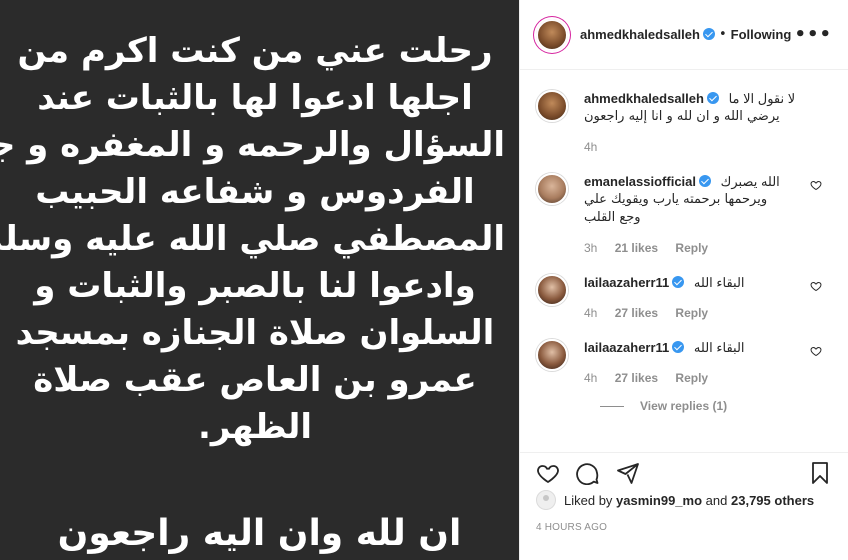 This screenshot has height=560, width=848. What do you see at coordinates (252, 145) in the screenshot?
I see `post-text-line: السؤال والرحمه و المغفره و جنة` at bounding box center [252, 145].